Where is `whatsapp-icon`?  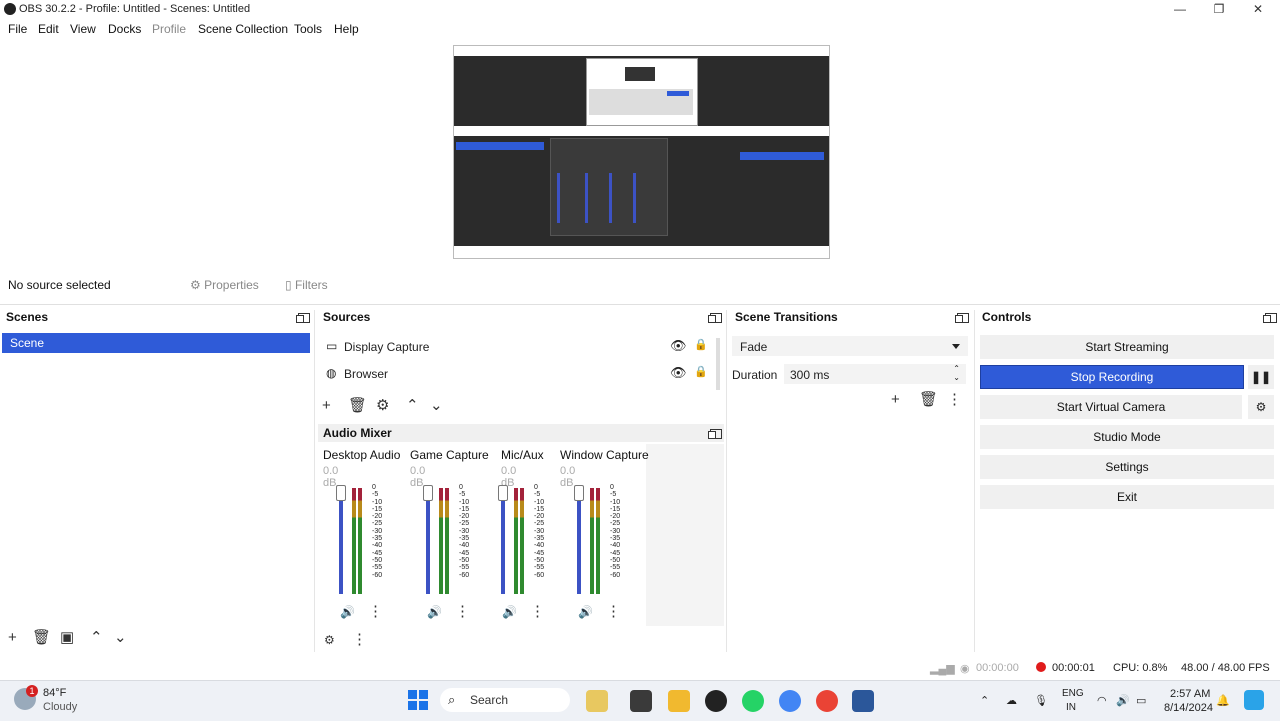 whatsapp-icon is located at coordinates (753, 701).